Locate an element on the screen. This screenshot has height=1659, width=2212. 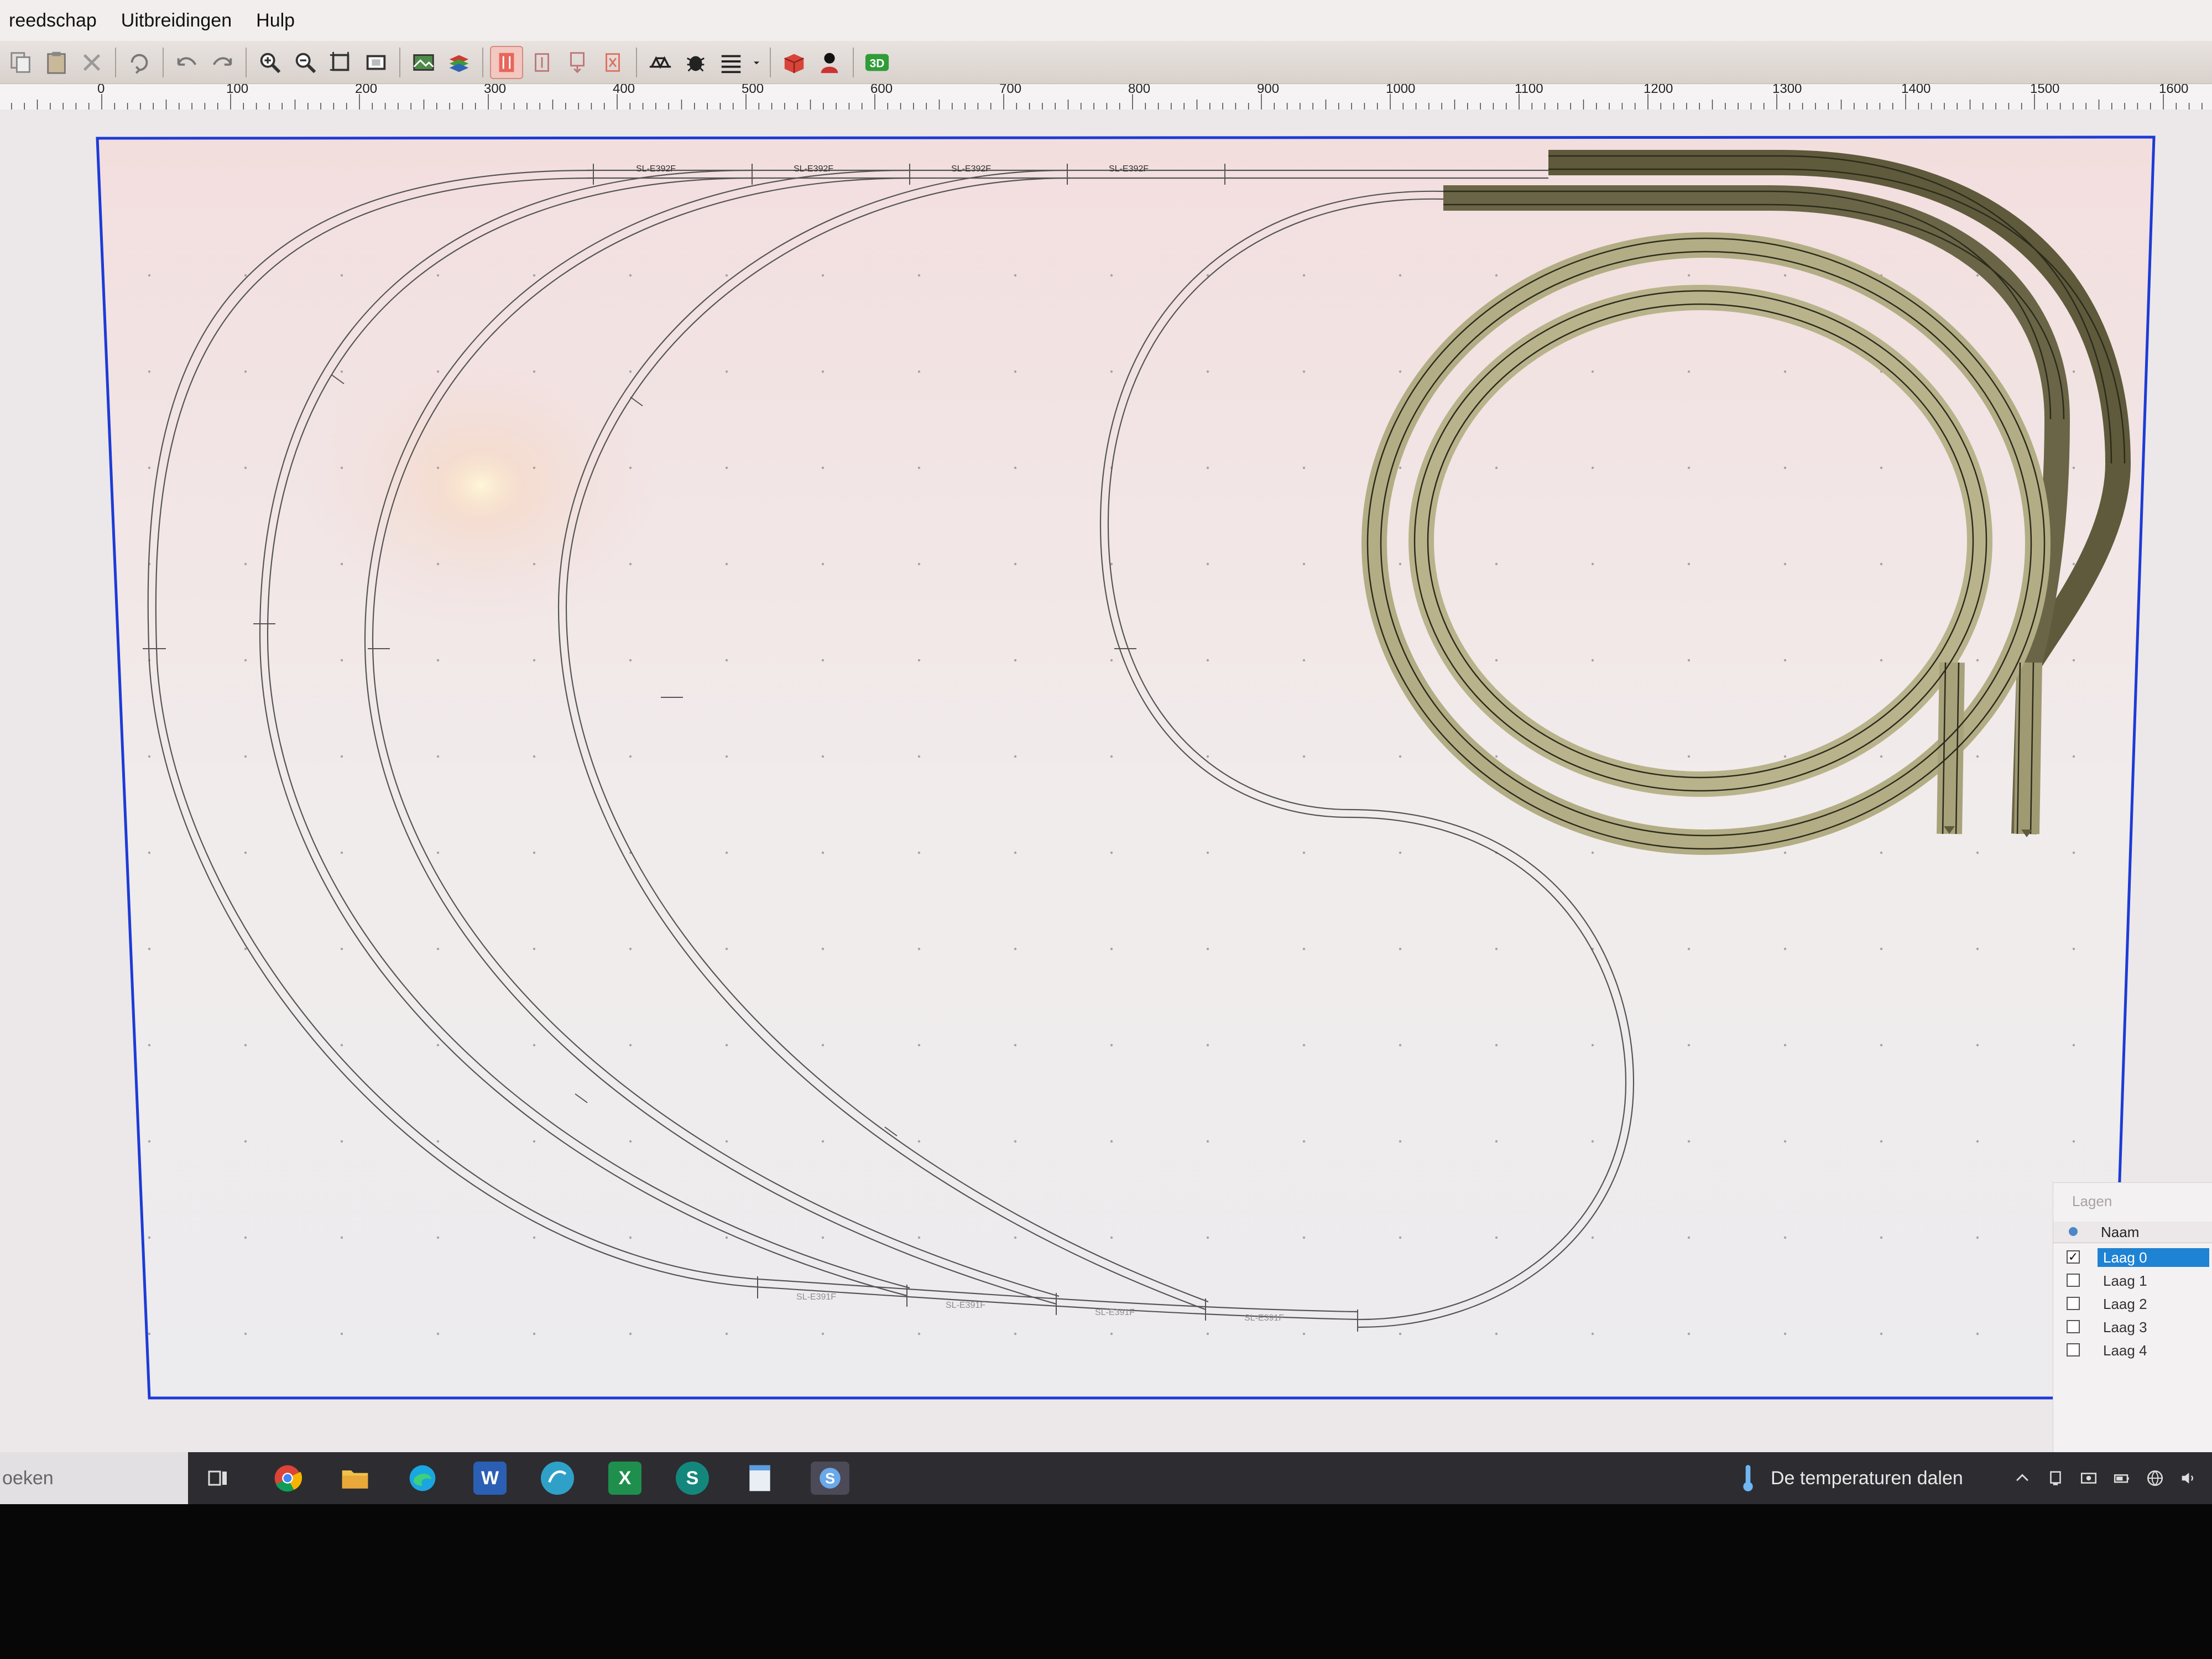
undo-icon is located at coordinates (187, 61).